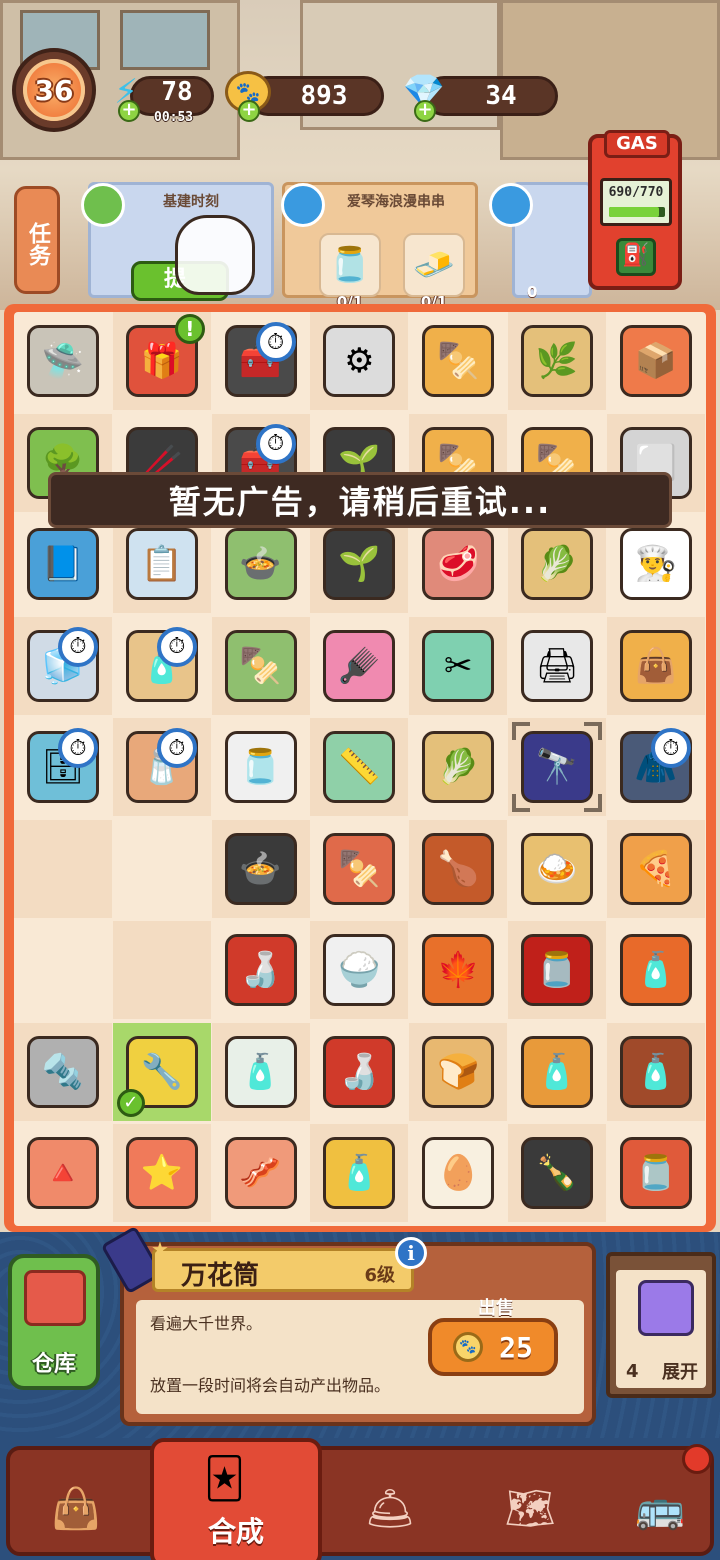  Describe the element at coordinates (656, 767) in the screenshot. I see `board-cell: 🧥 ⏱` at that location.